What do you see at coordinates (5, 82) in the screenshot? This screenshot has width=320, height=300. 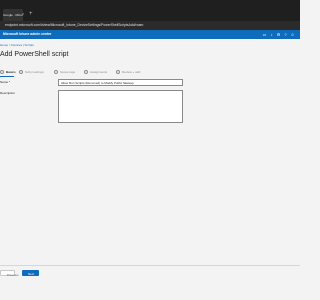 I see `name-label: Name *` at bounding box center [5, 82].